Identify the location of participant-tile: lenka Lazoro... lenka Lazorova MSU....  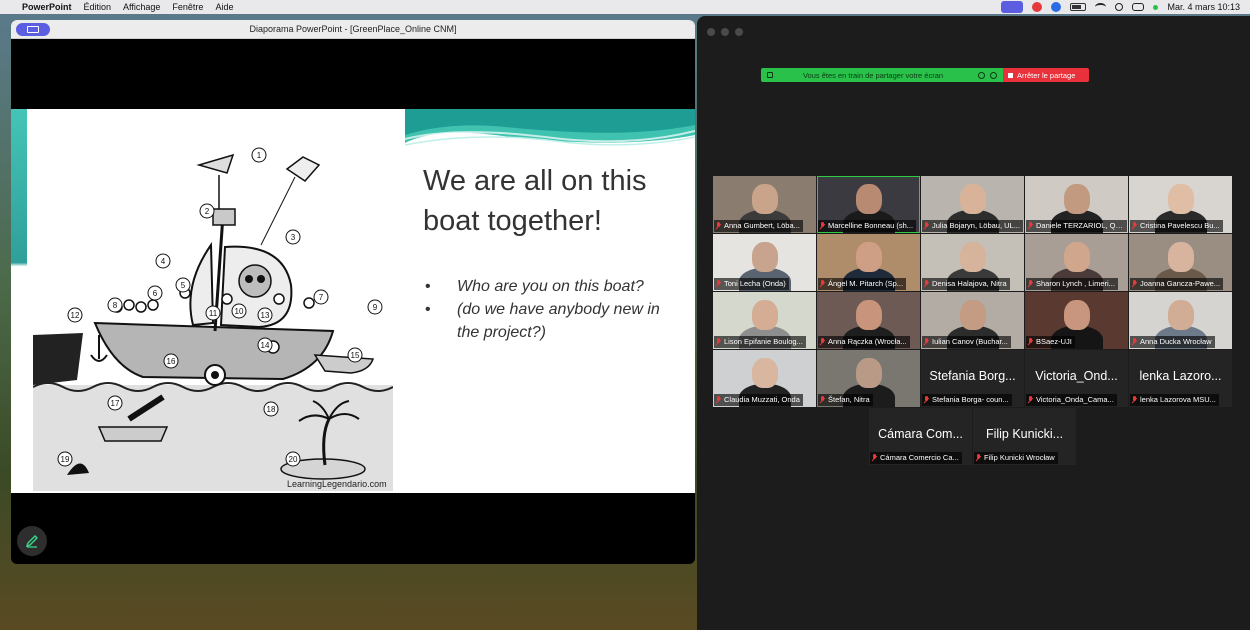
(1180, 378).